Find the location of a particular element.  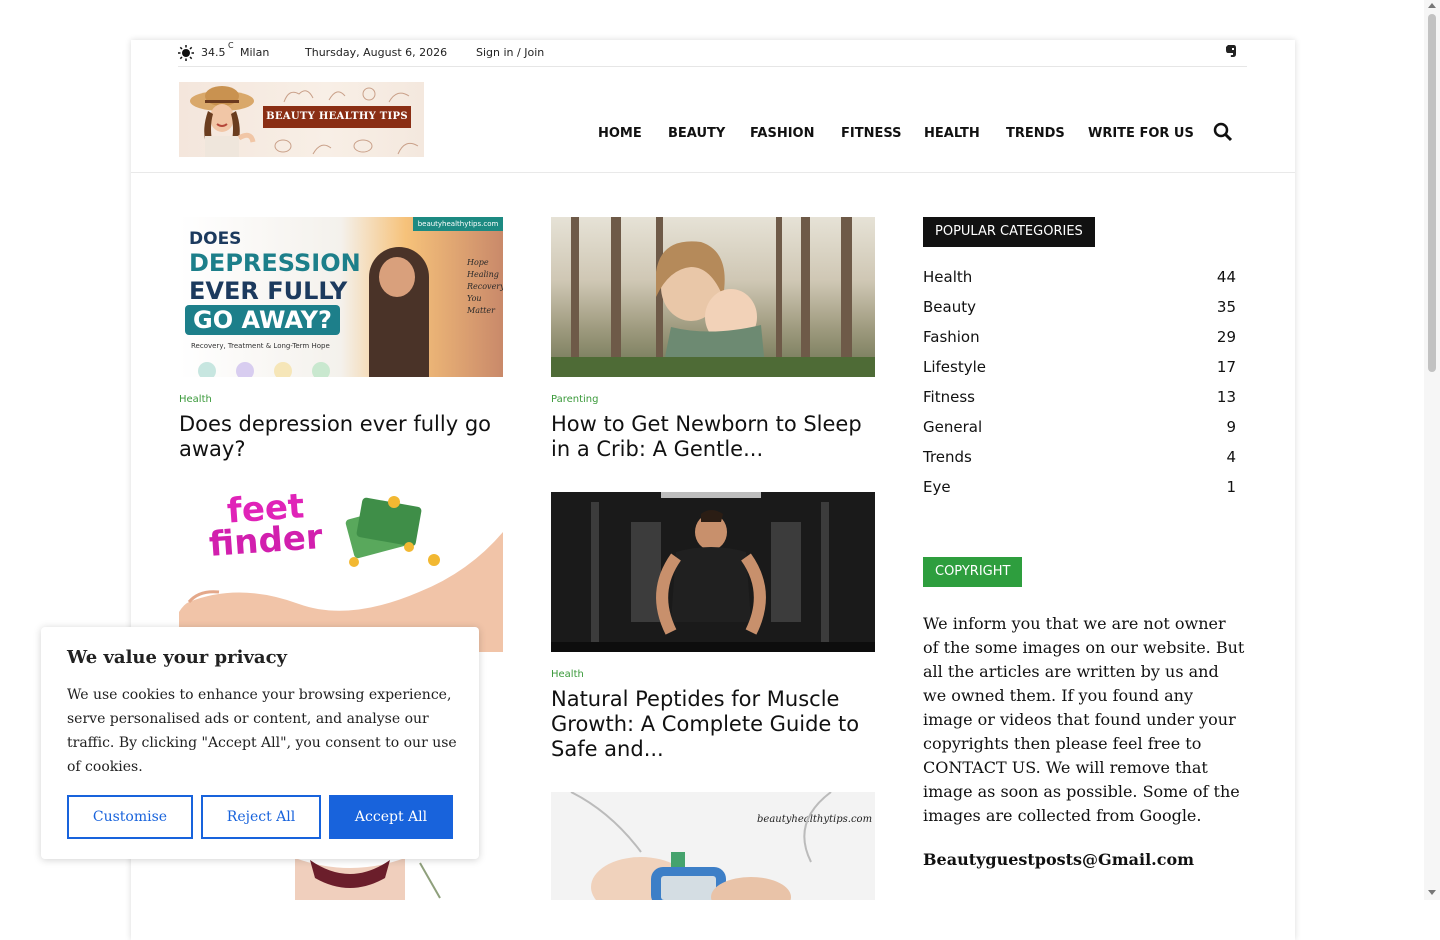

nav-home: HOME is located at coordinates (620, 133).